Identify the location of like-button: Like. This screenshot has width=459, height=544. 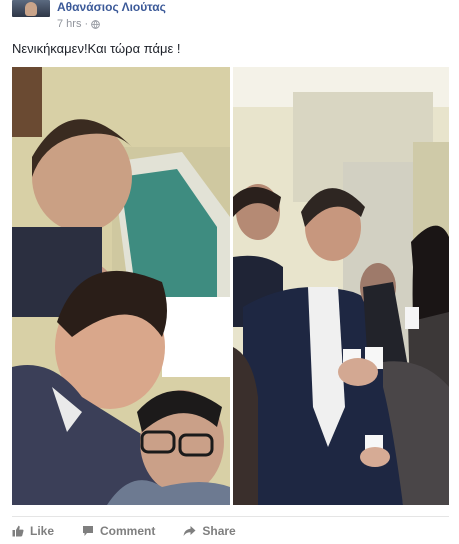
(33, 531).